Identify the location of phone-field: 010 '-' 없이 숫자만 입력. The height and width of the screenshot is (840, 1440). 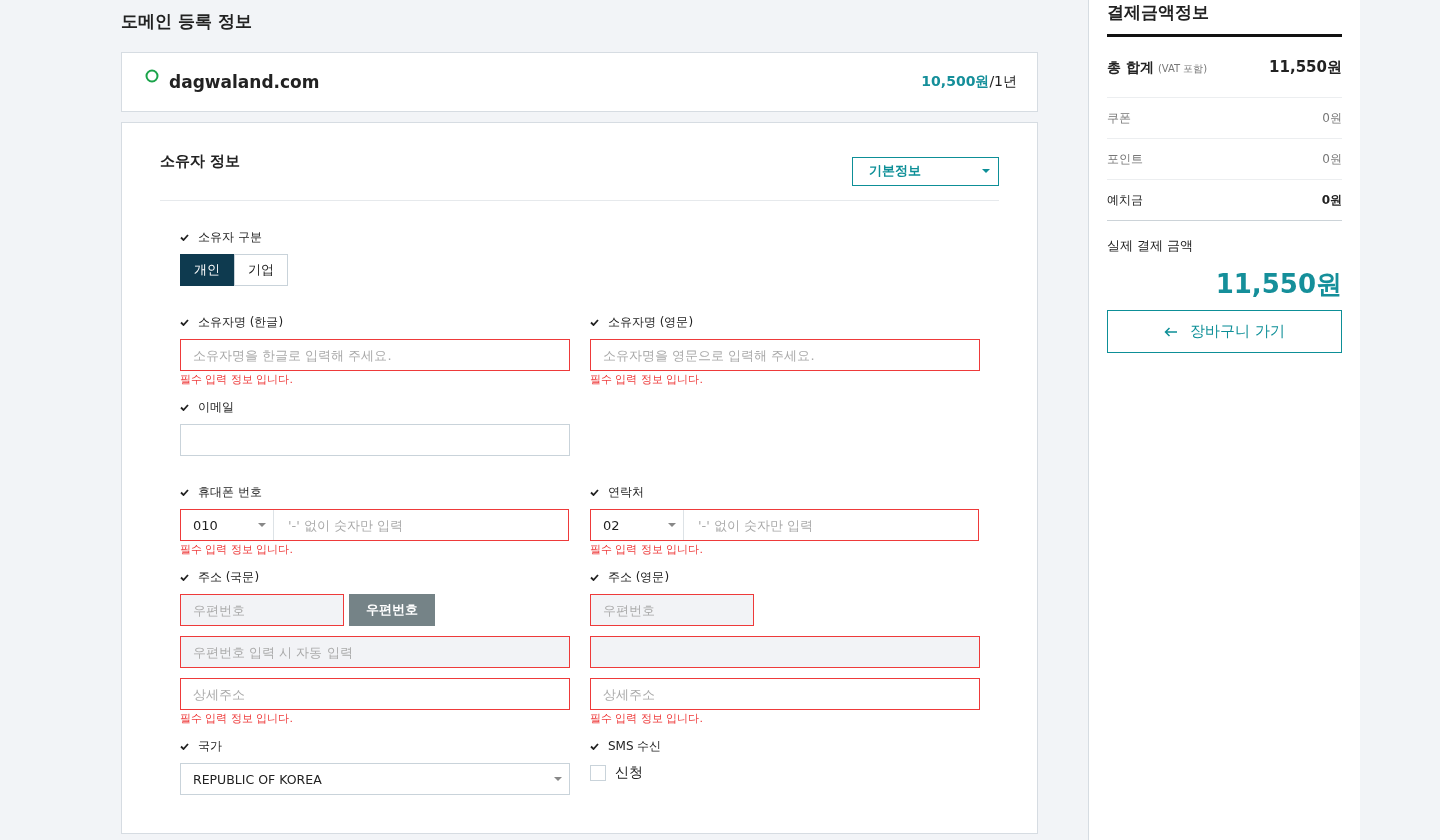
(374, 525).